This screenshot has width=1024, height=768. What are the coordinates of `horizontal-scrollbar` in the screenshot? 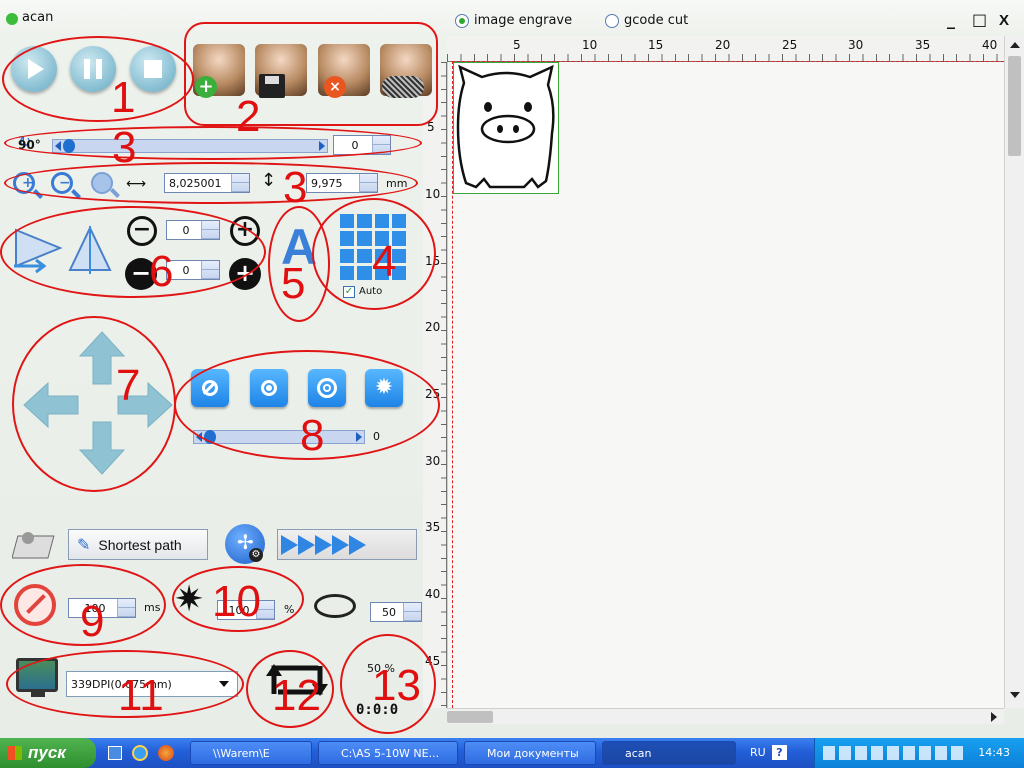 It's located at (725, 716).